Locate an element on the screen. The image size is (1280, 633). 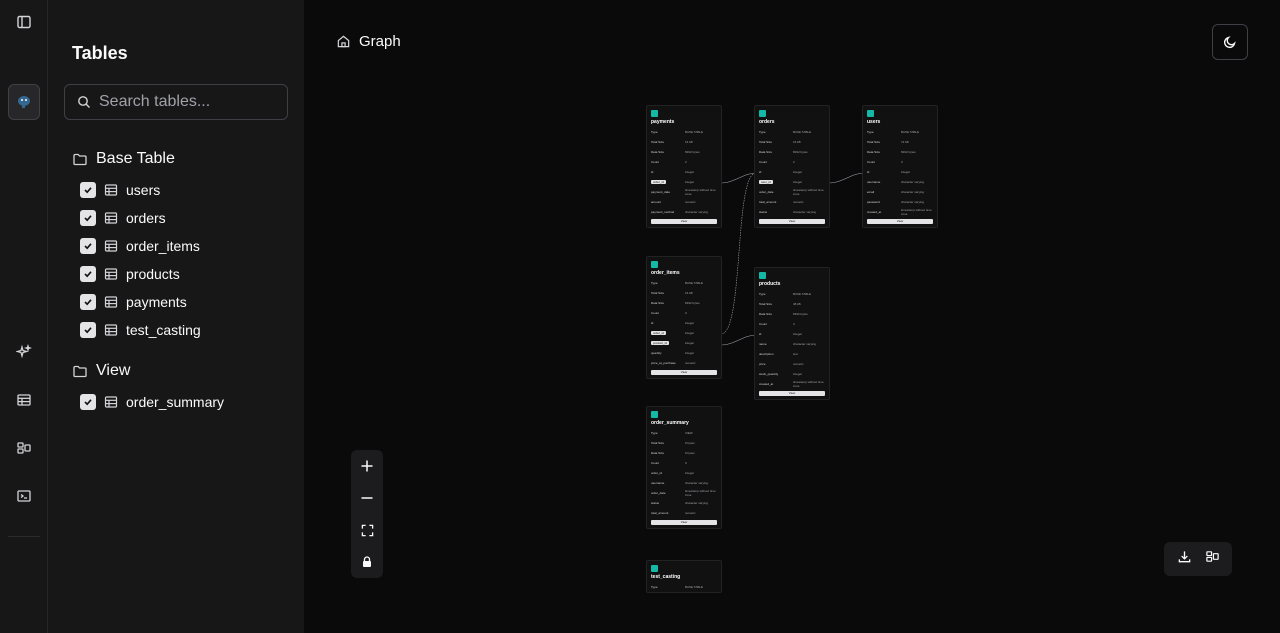
tables-view-button is located at coordinates (24, 400).